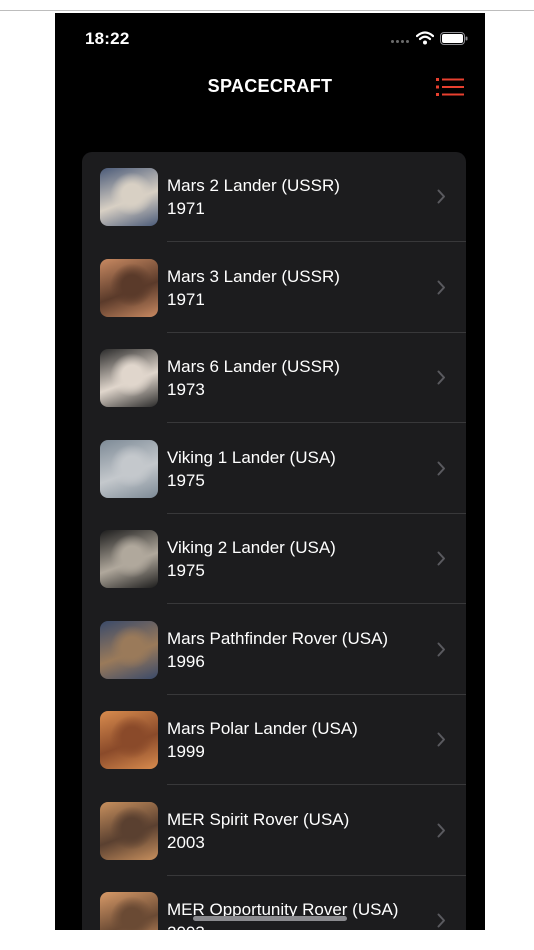  I want to click on list-item: MER Spirit Rover (USA) 2003, so click(274, 831).